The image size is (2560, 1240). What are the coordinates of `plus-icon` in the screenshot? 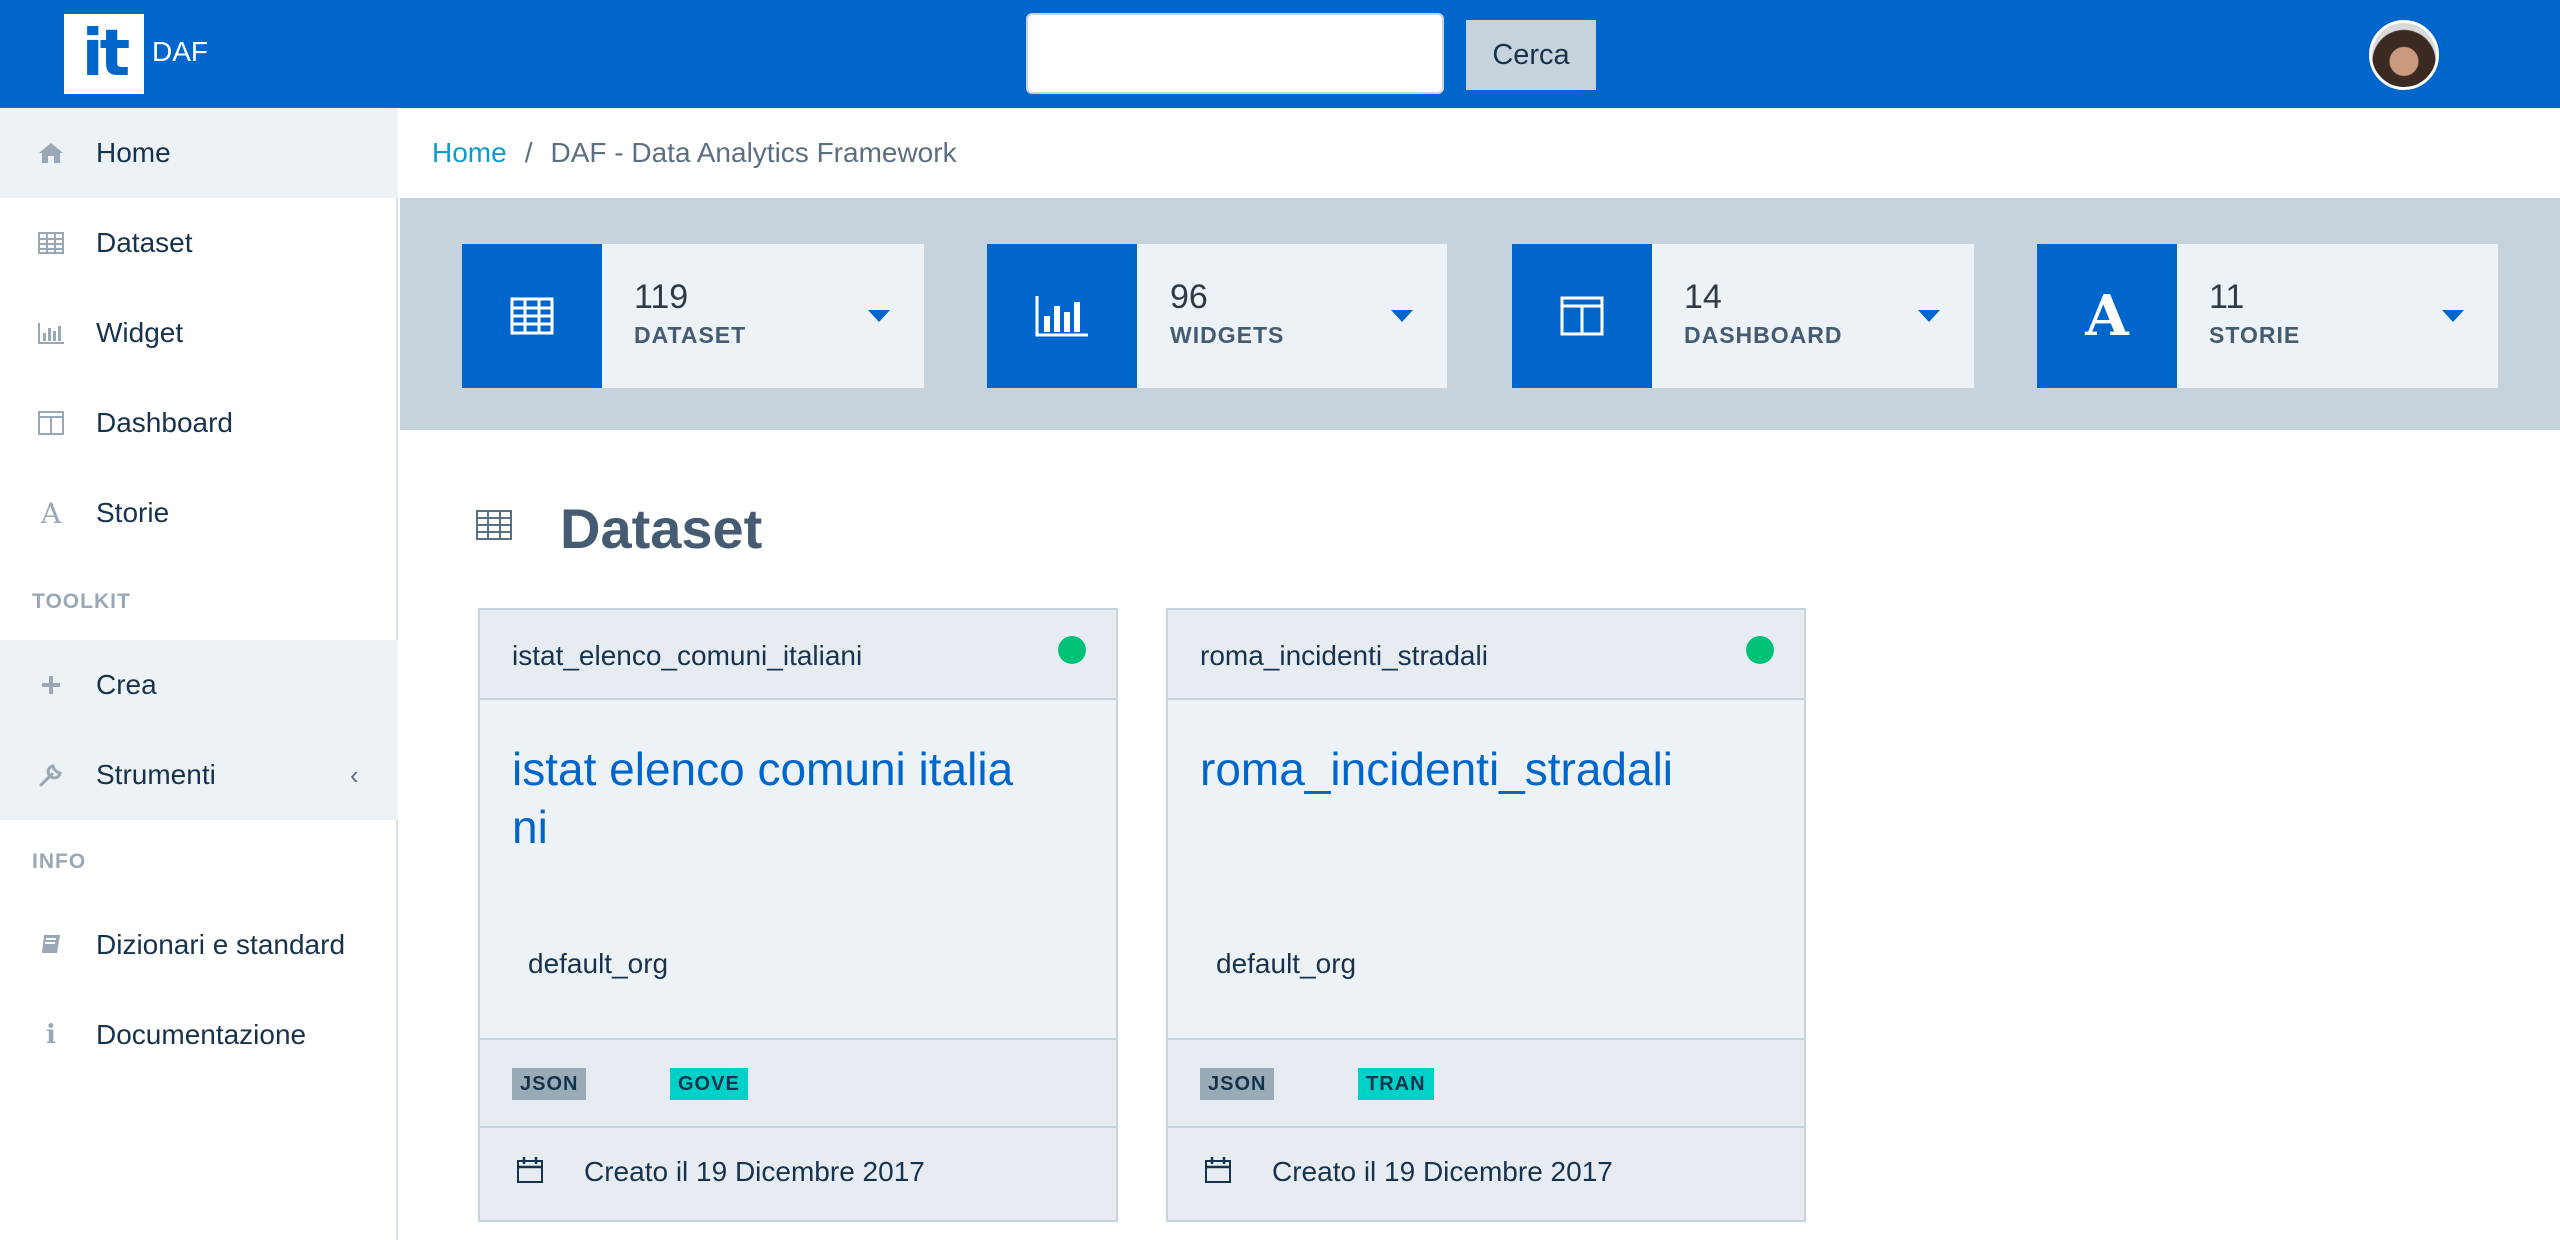 It's located at (51, 685).